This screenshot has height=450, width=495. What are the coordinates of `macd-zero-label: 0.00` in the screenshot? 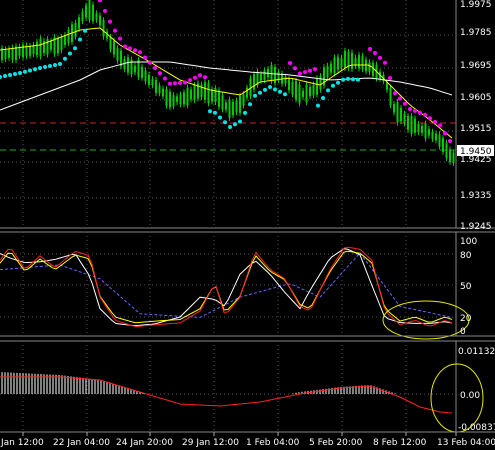 It's located at (470, 396).